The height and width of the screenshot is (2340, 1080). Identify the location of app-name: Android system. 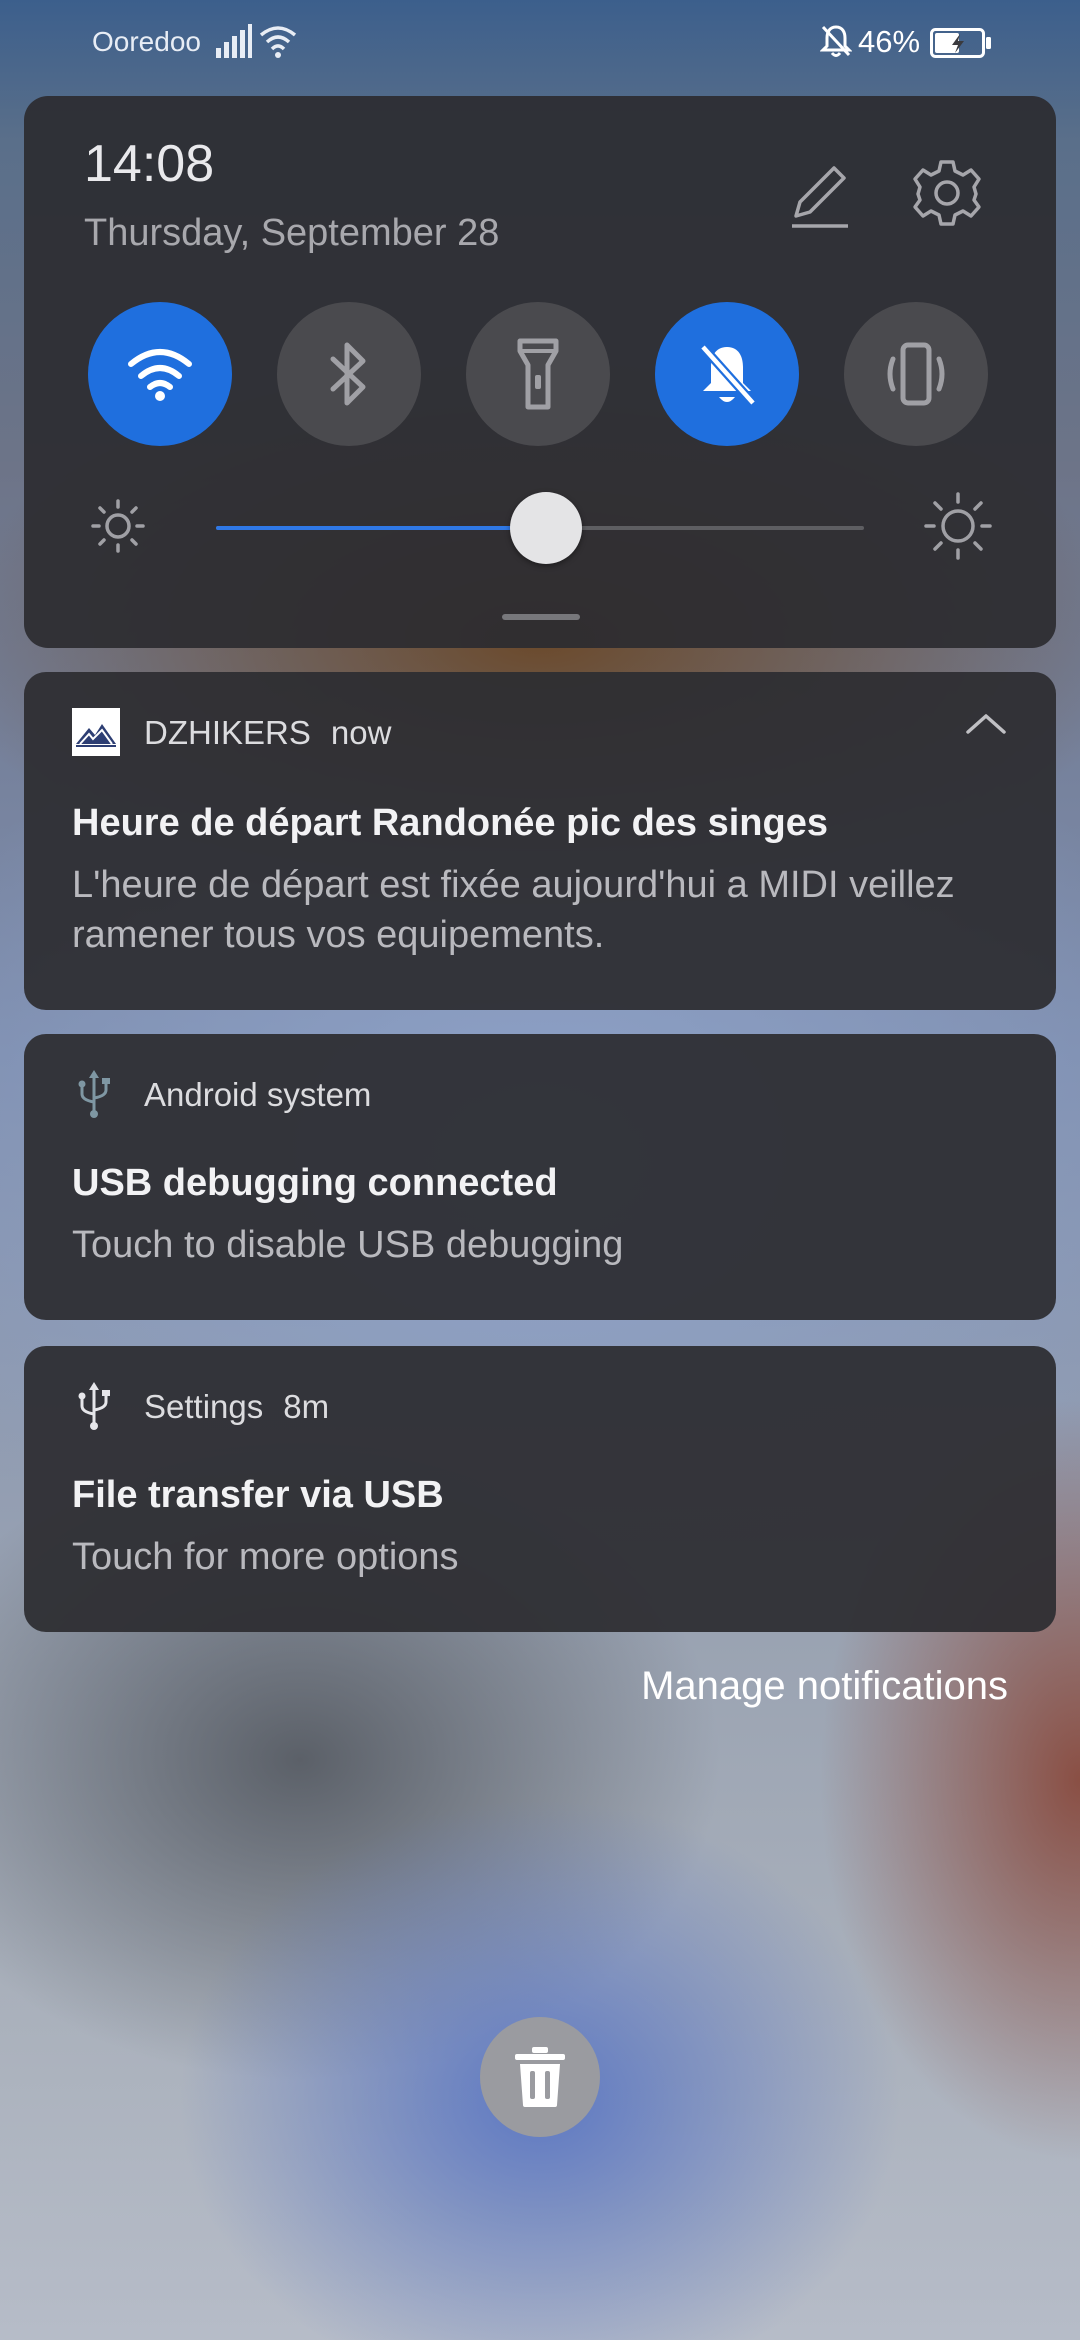
(258, 1094).